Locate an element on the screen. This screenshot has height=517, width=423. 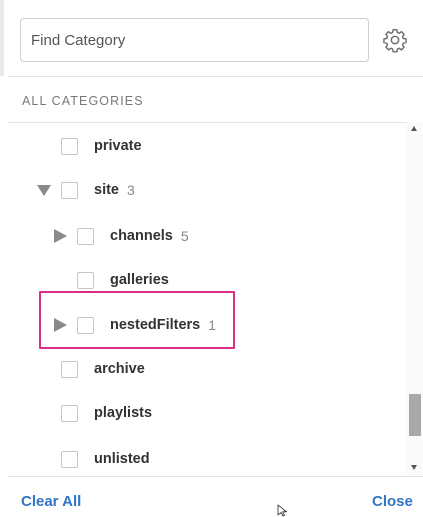
close-button: Close is located at coordinates (392, 501).